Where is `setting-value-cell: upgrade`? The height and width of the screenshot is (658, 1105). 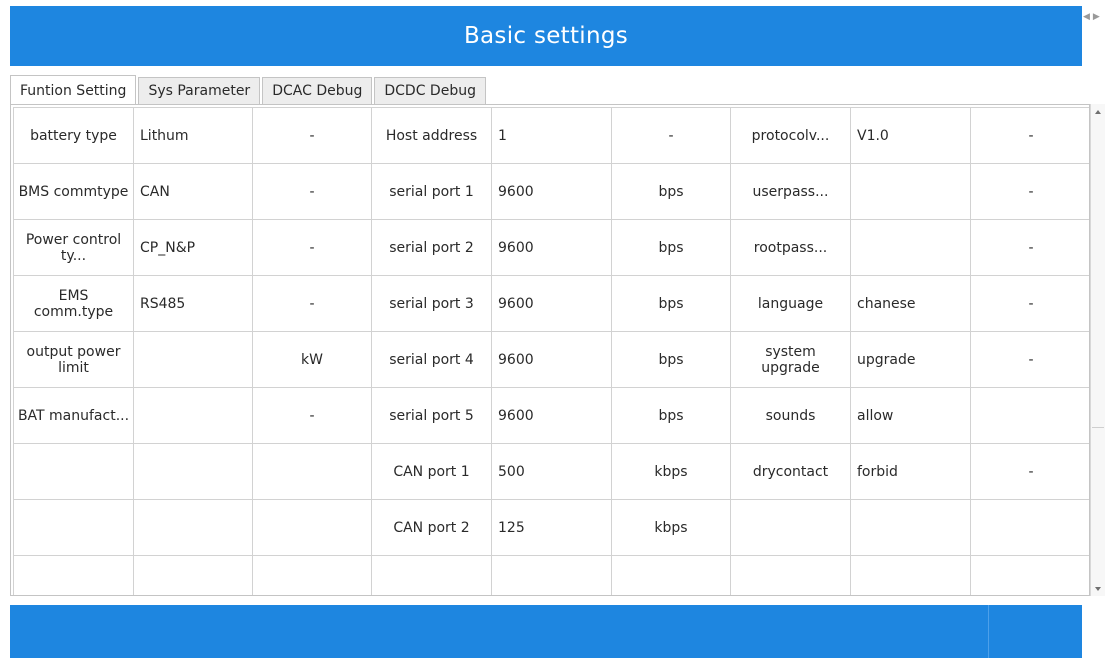 setting-value-cell: upgrade is located at coordinates (910, 359).